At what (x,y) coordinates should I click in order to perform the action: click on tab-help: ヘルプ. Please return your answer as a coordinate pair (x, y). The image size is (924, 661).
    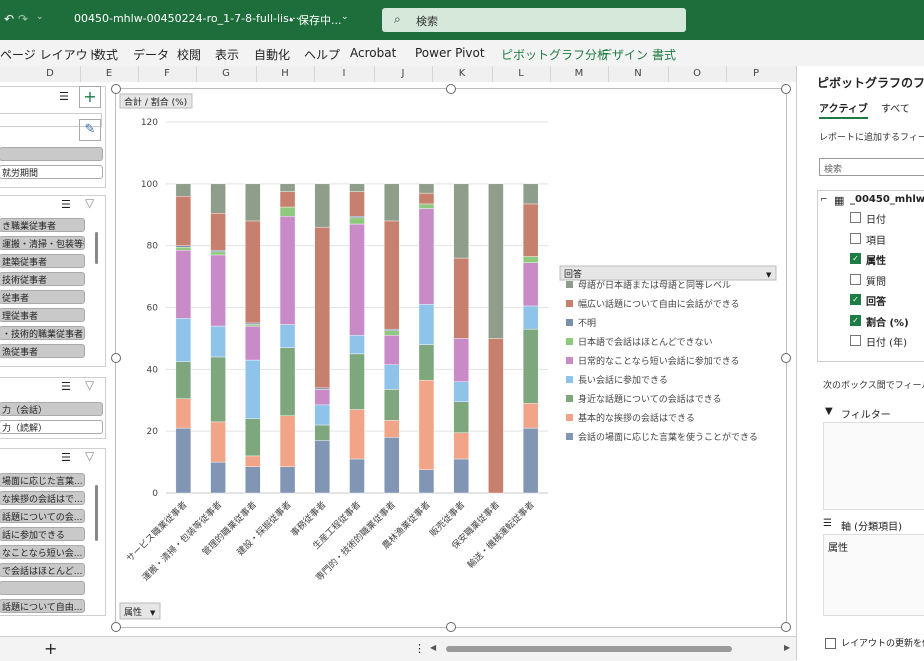
    Looking at the image, I should click on (322, 54).